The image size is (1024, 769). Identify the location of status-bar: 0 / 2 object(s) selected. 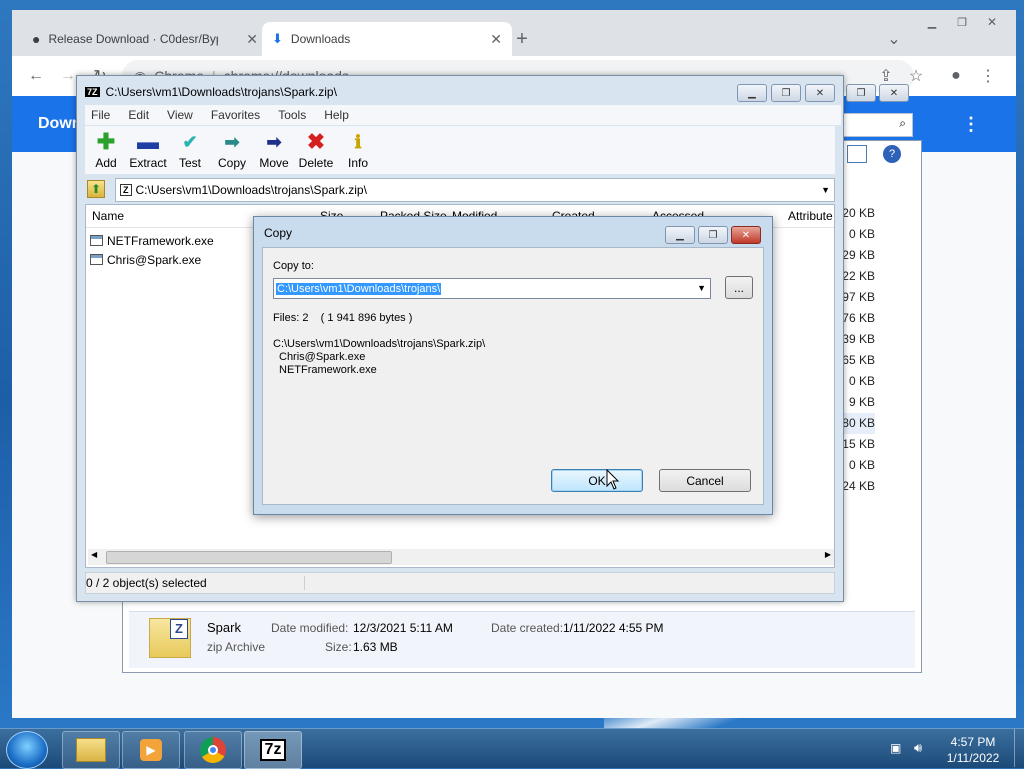
(460, 583).